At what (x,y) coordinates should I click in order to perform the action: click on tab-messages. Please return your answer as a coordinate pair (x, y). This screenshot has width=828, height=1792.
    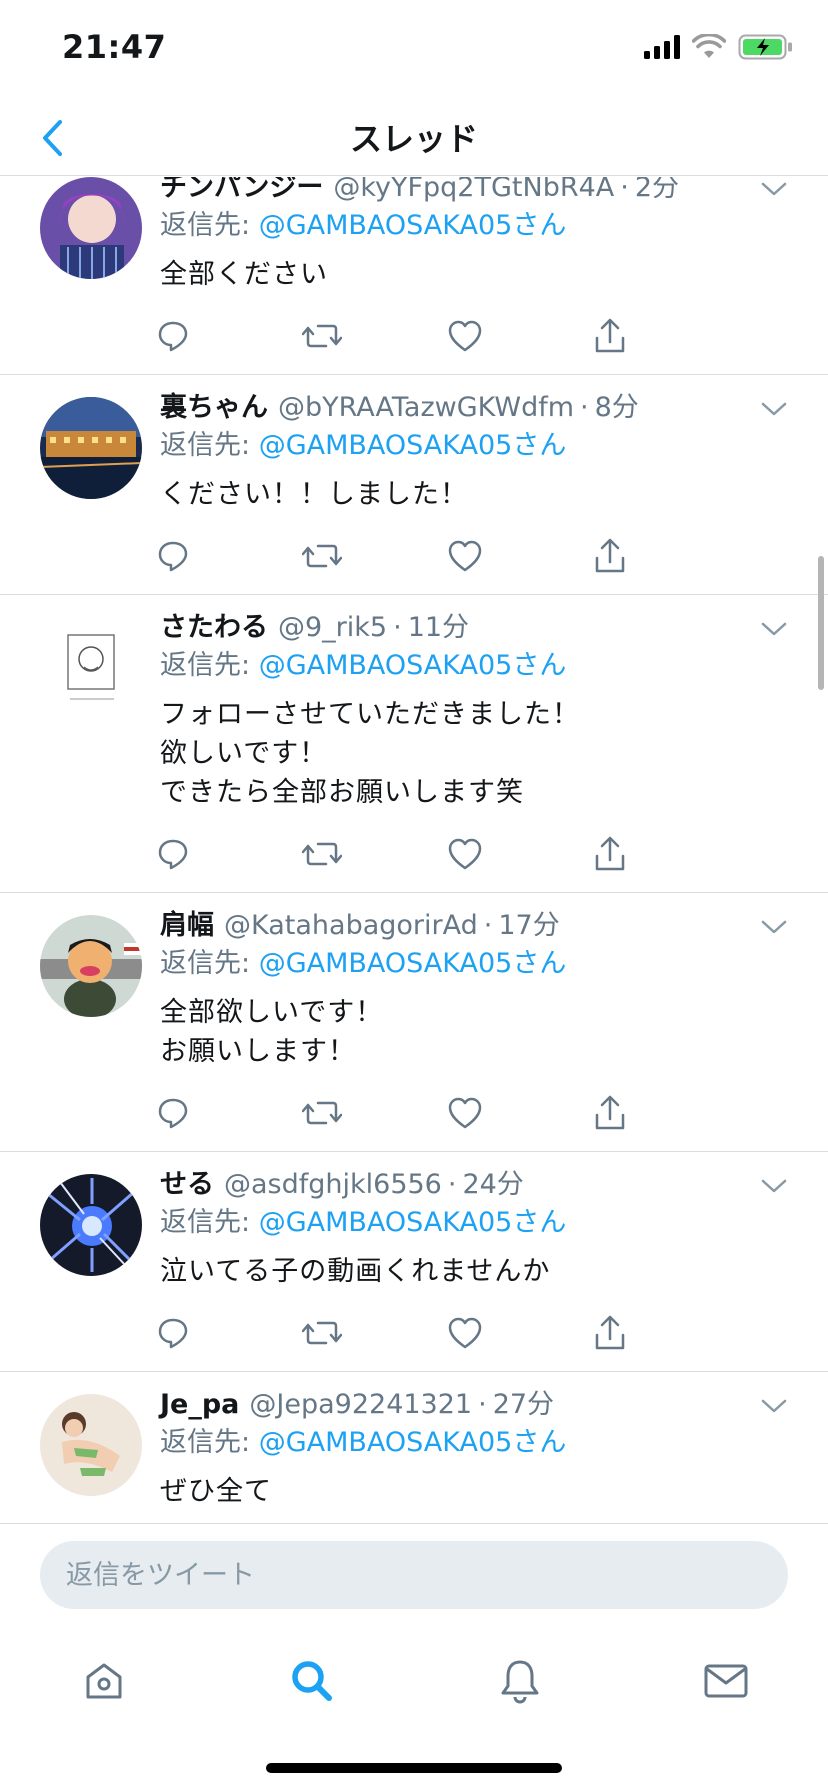
    Looking at the image, I should click on (726, 1681).